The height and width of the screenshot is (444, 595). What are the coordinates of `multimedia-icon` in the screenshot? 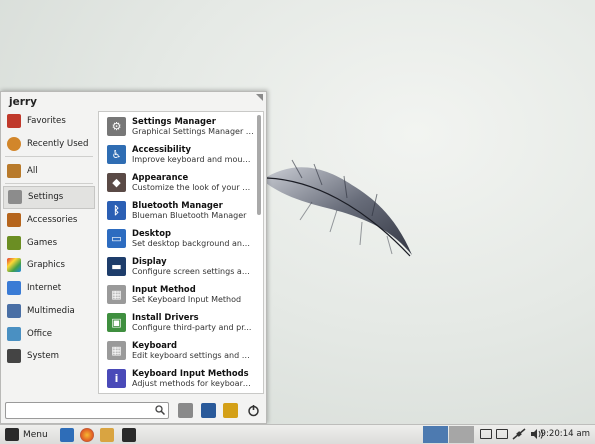 It's located at (14, 310).